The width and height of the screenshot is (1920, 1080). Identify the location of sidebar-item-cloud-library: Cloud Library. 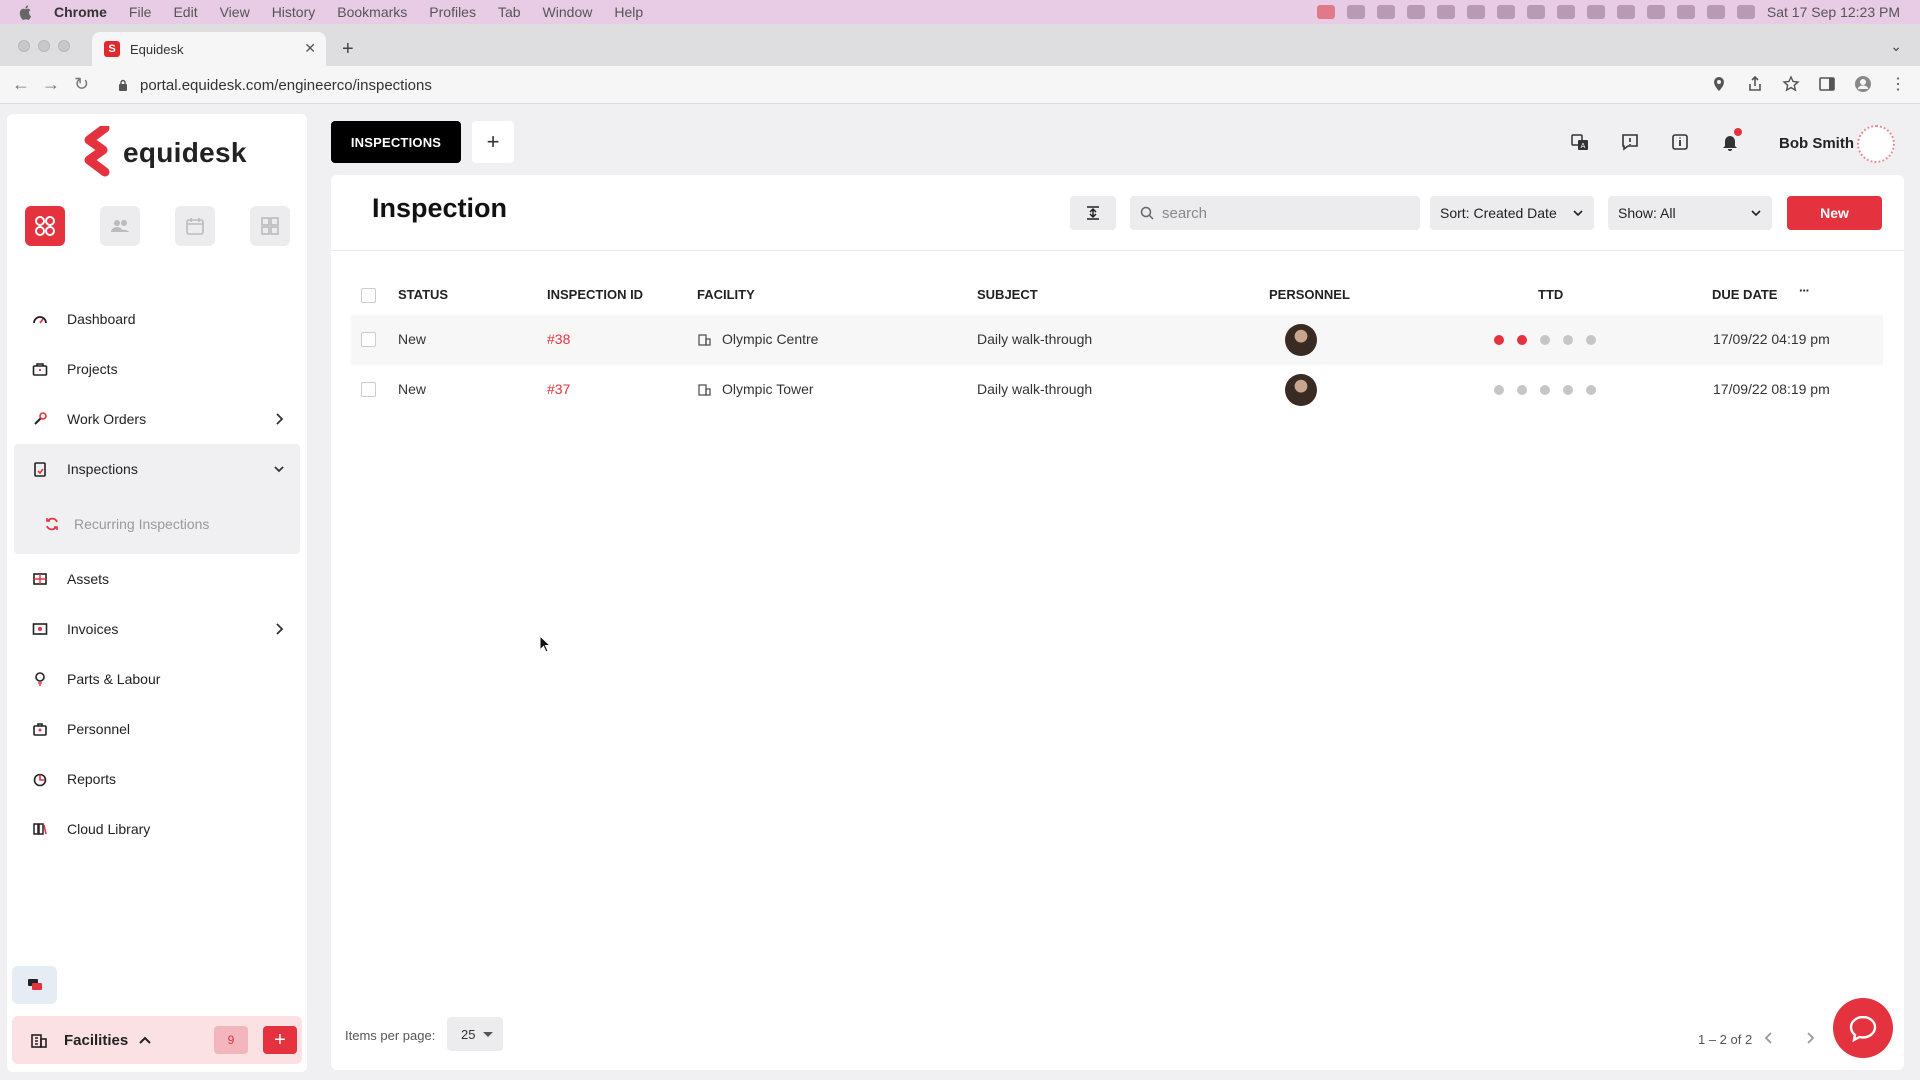
(157, 829).